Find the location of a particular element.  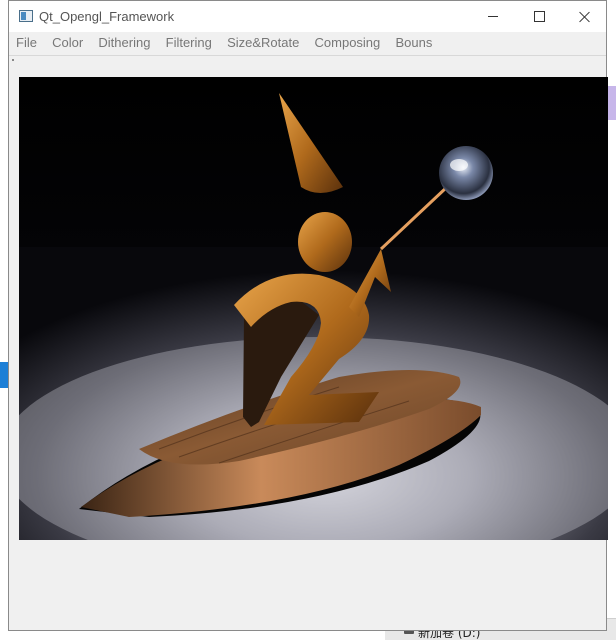

maximize-button is located at coordinates (539, 16).